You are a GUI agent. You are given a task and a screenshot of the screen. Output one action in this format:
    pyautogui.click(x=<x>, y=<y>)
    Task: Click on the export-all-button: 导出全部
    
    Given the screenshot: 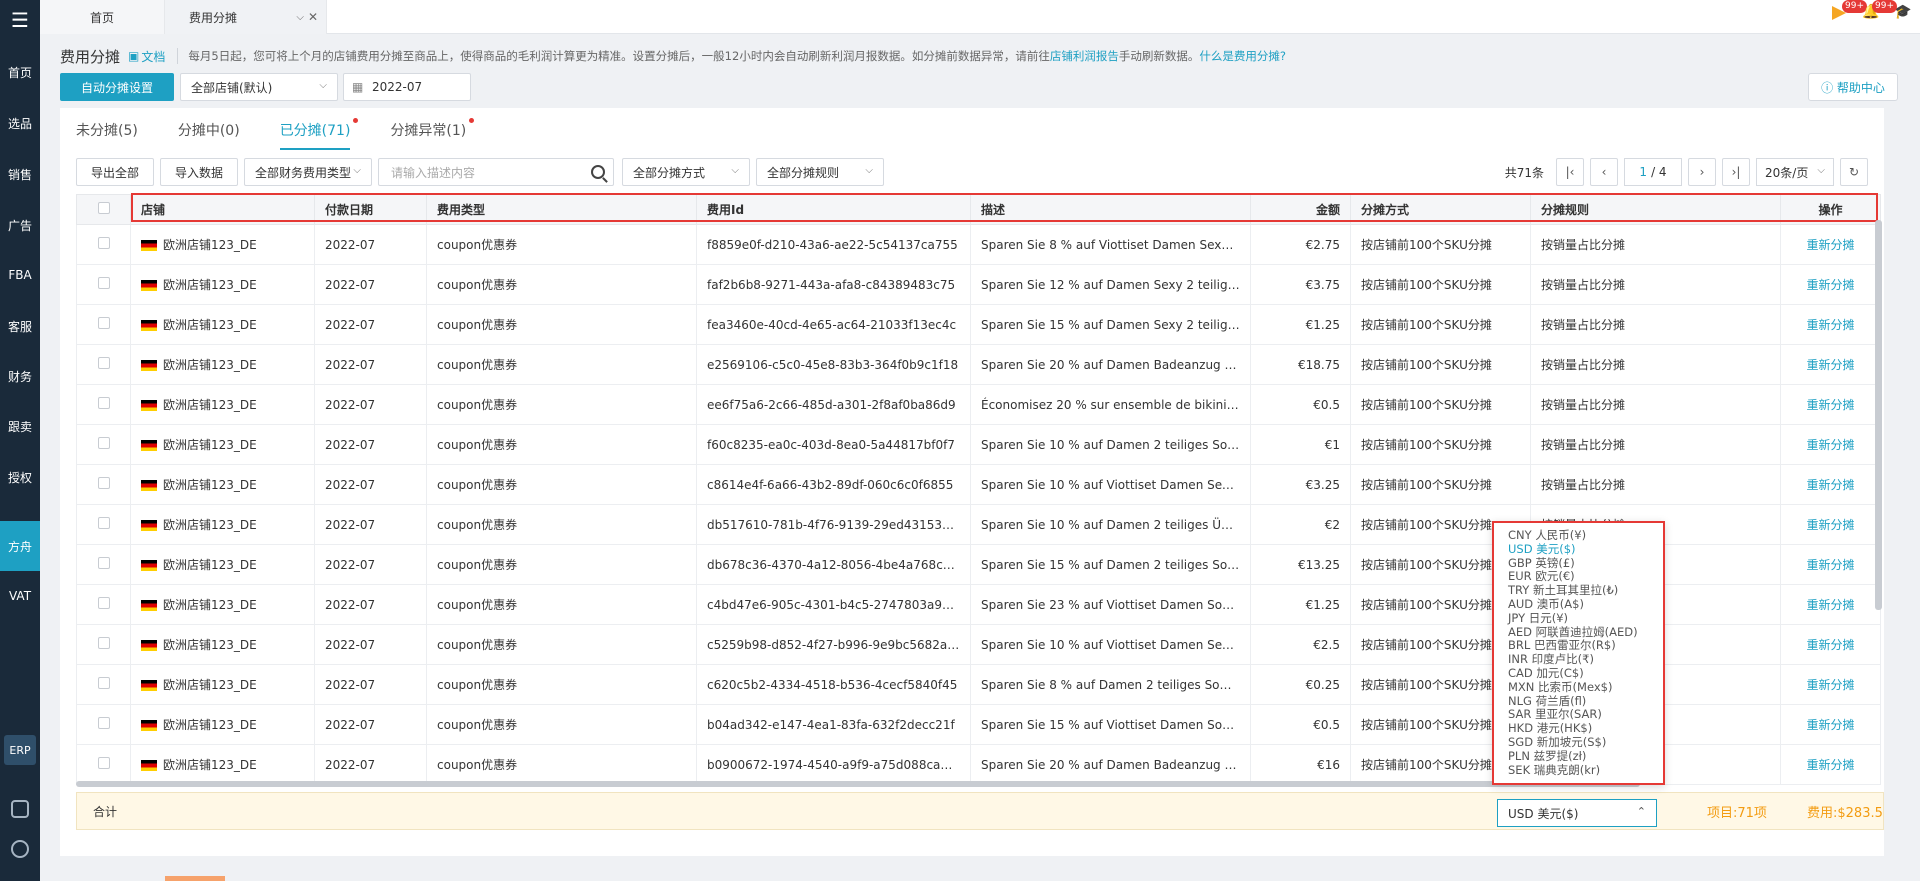 What is the action you would take?
    pyautogui.click(x=115, y=172)
    